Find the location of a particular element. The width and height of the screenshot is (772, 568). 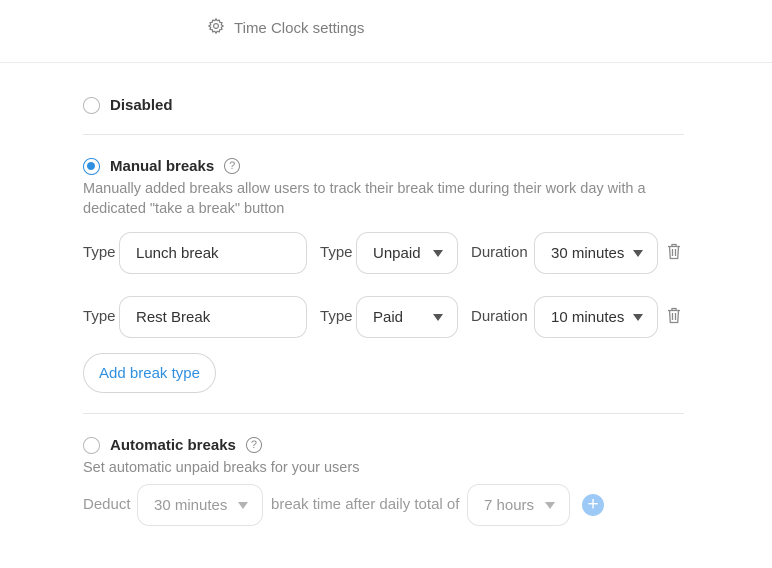

deduct-duration-value: 30 minutes is located at coordinates (191, 505).